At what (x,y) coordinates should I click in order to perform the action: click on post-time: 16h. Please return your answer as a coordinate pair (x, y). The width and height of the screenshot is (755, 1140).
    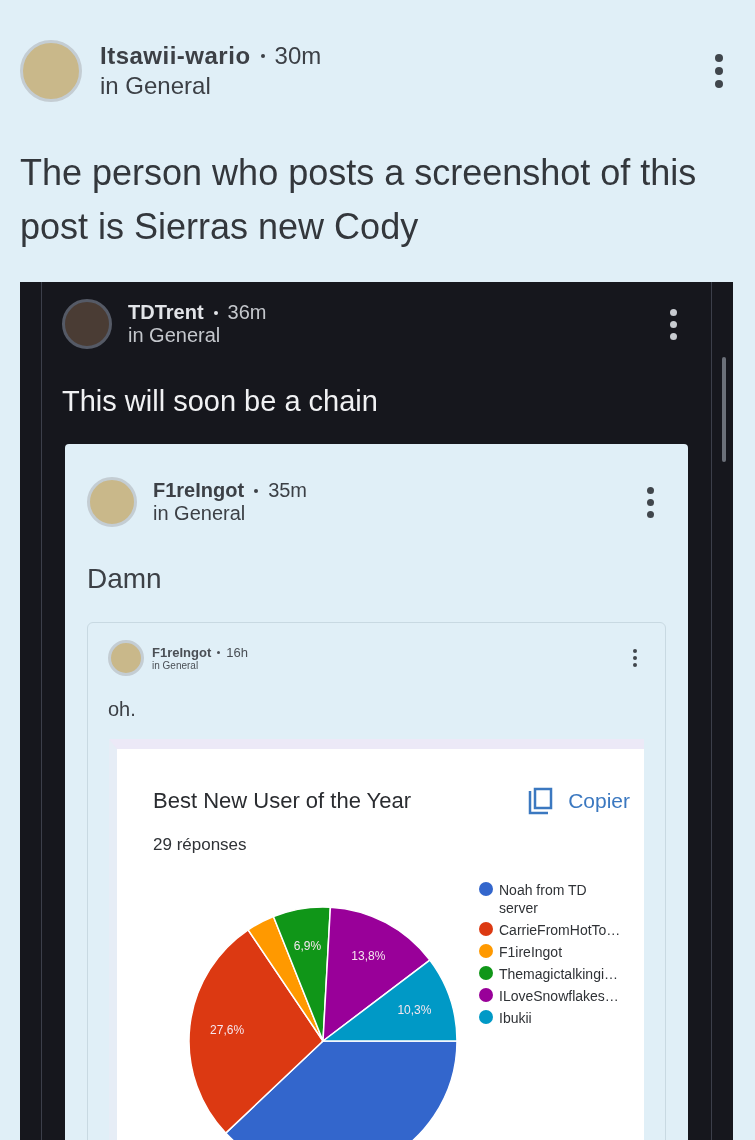
    Looking at the image, I should click on (237, 652).